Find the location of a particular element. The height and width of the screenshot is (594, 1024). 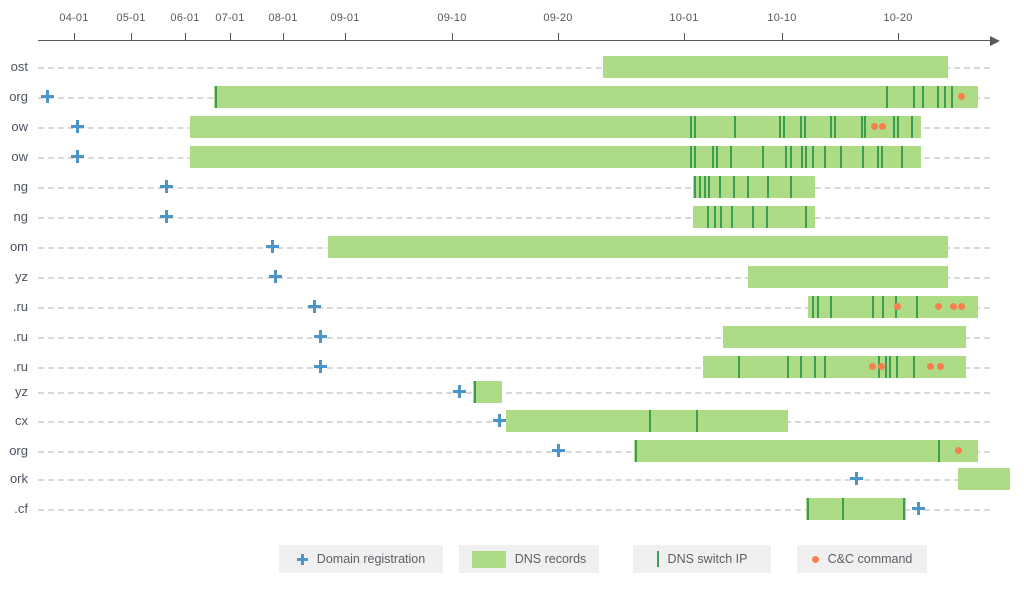

legend-item-domain-registration: Domain registration is located at coordinates (361, 559).